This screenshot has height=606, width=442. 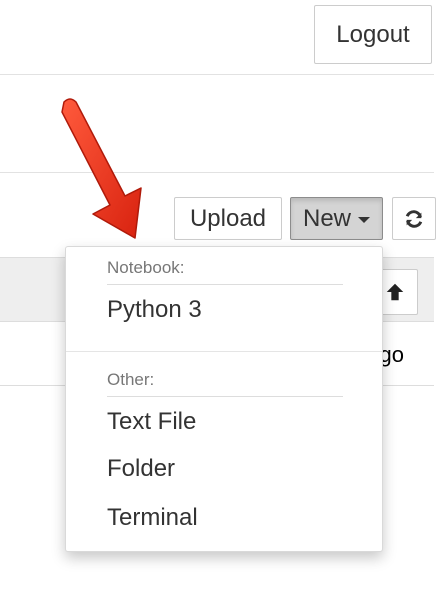 I want to click on menu-header-notebook: Notebook:, so click(x=146, y=267).